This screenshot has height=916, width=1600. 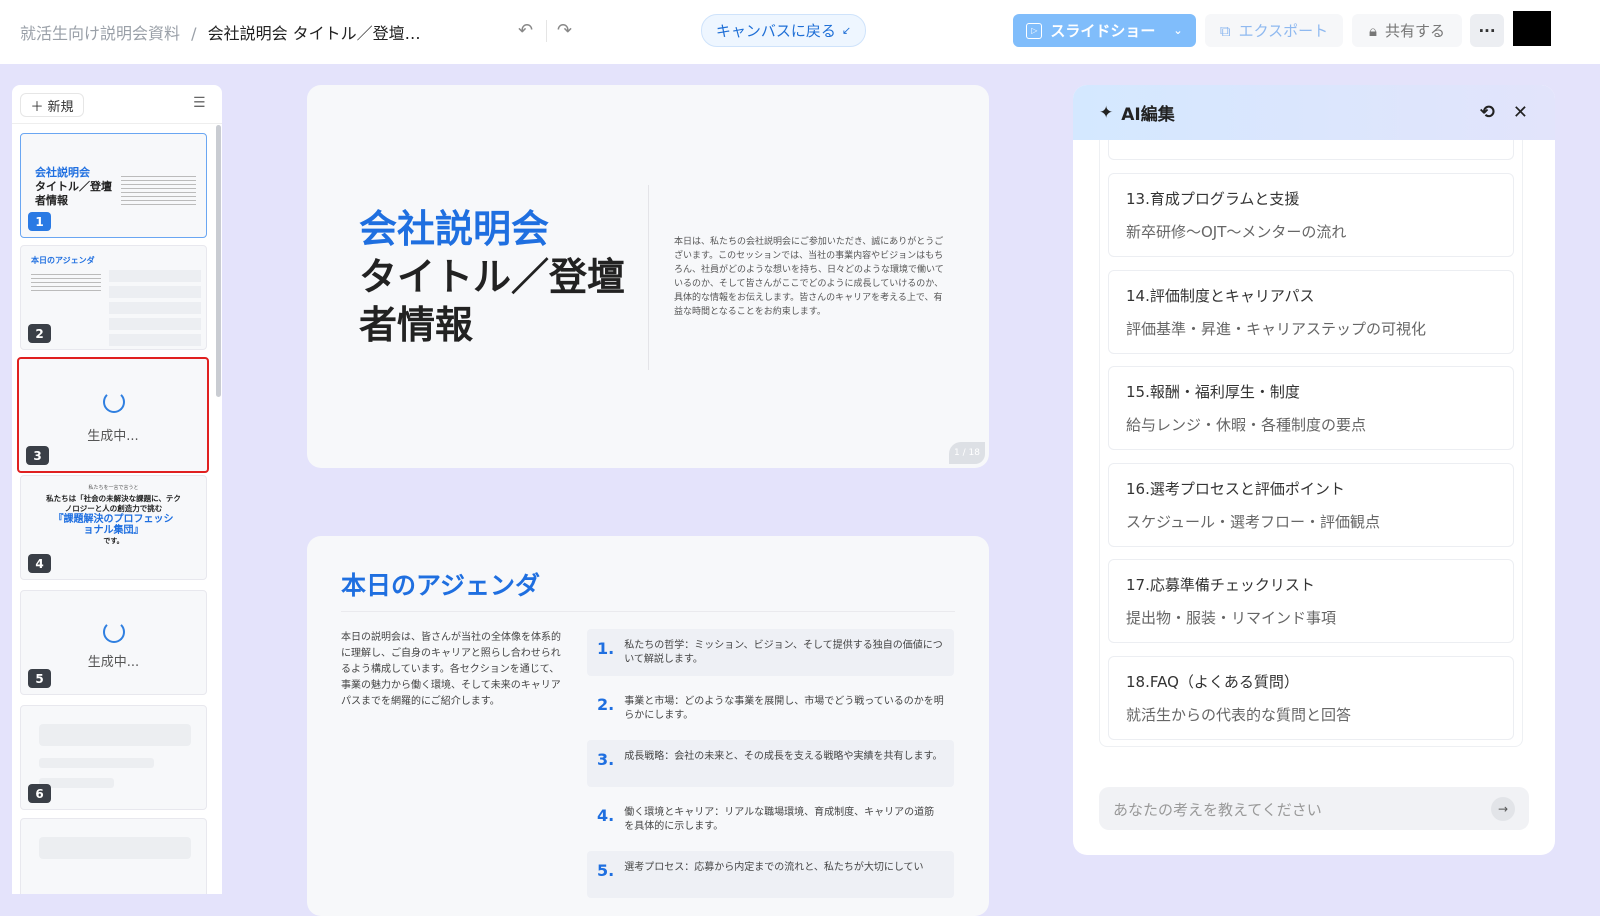 What do you see at coordinates (39, 793) in the screenshot?
I see `slide-number-badge: 6` at bounding box center [39, 793].